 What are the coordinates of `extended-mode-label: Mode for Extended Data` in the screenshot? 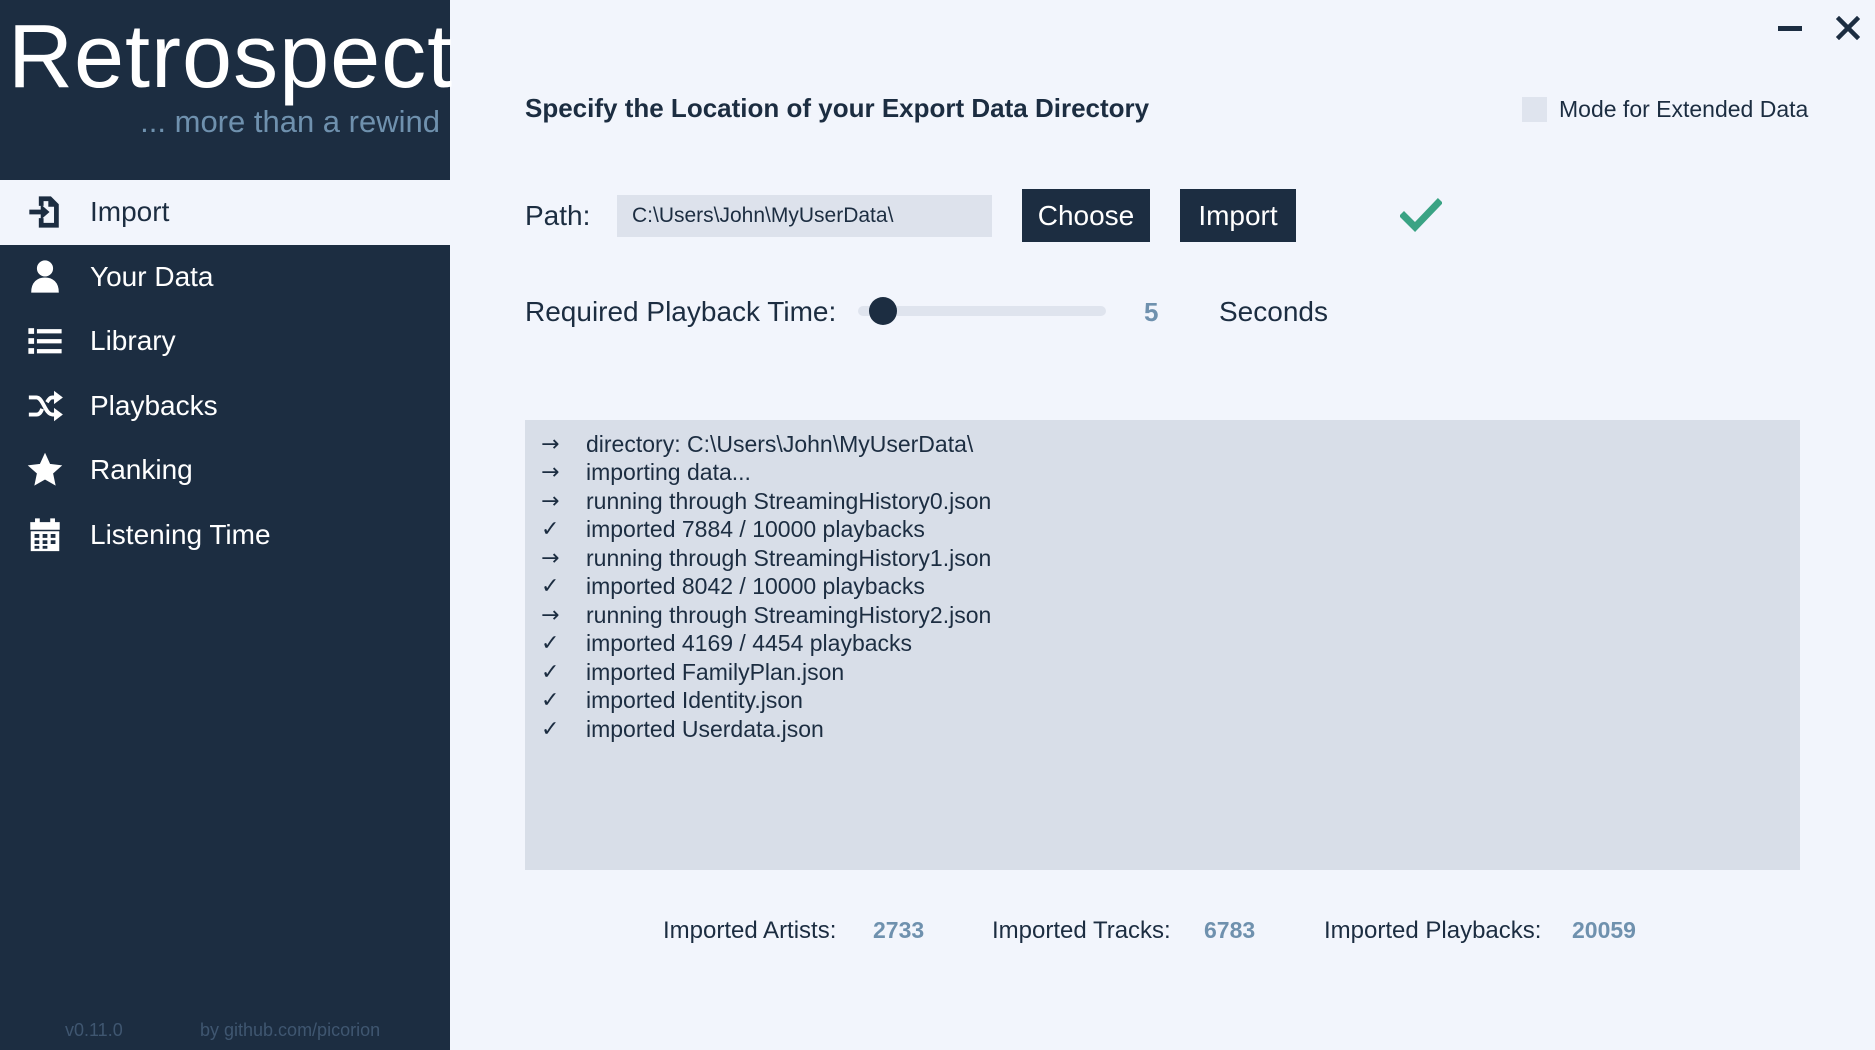 It's located at (1684, 109).